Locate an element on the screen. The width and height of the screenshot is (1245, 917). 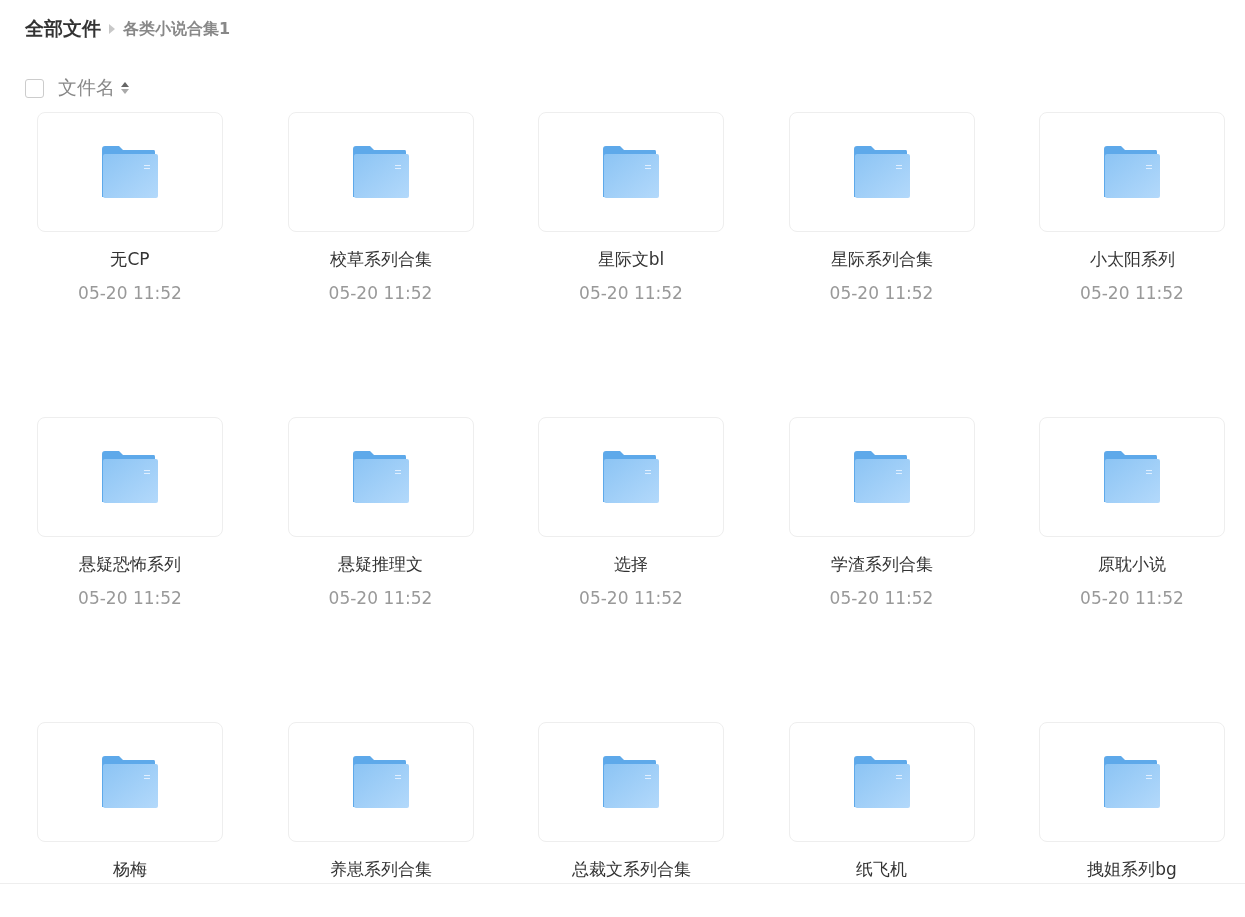
folder-name: 选择 is located at coordinates (631, 564).